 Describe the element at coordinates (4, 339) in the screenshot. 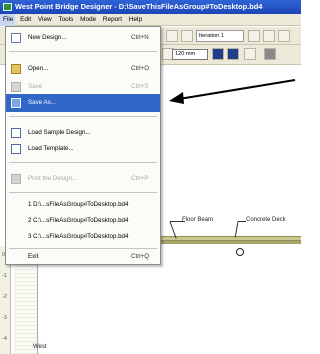

I see `ruler-tick: -4` at that location.